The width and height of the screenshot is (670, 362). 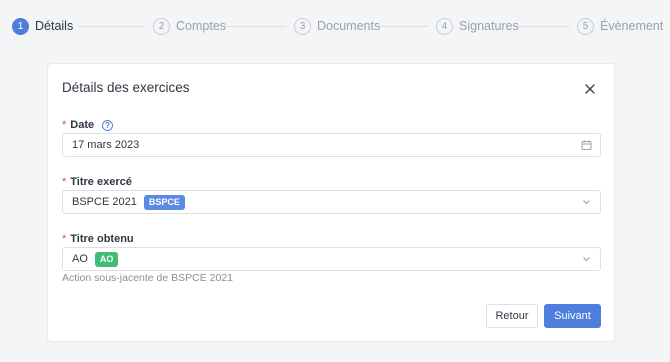 I want to click on help-circle-icon: ?, so click(x=108, y=125).